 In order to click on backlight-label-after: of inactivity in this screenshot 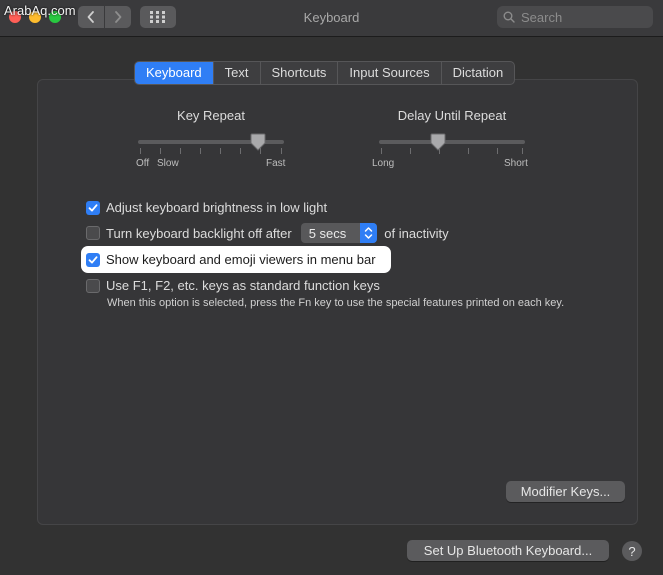, I will do `click(416, 233)`.